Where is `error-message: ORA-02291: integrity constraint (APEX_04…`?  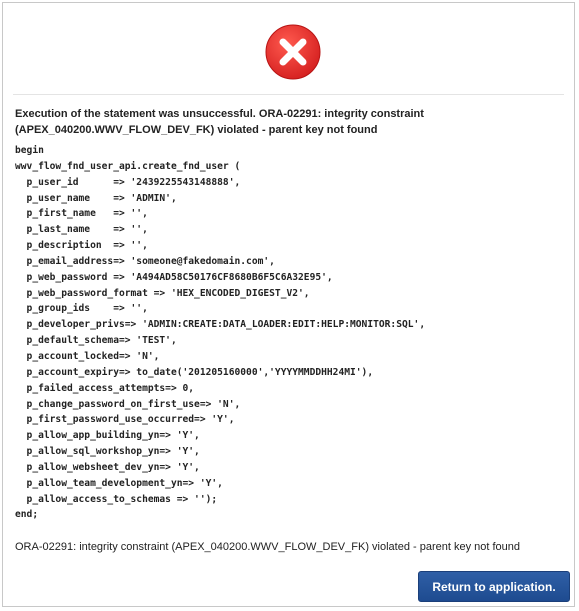 error-message: ORA-02291: integrity constraint (APEX_04… is located at coordinates (268, 547).